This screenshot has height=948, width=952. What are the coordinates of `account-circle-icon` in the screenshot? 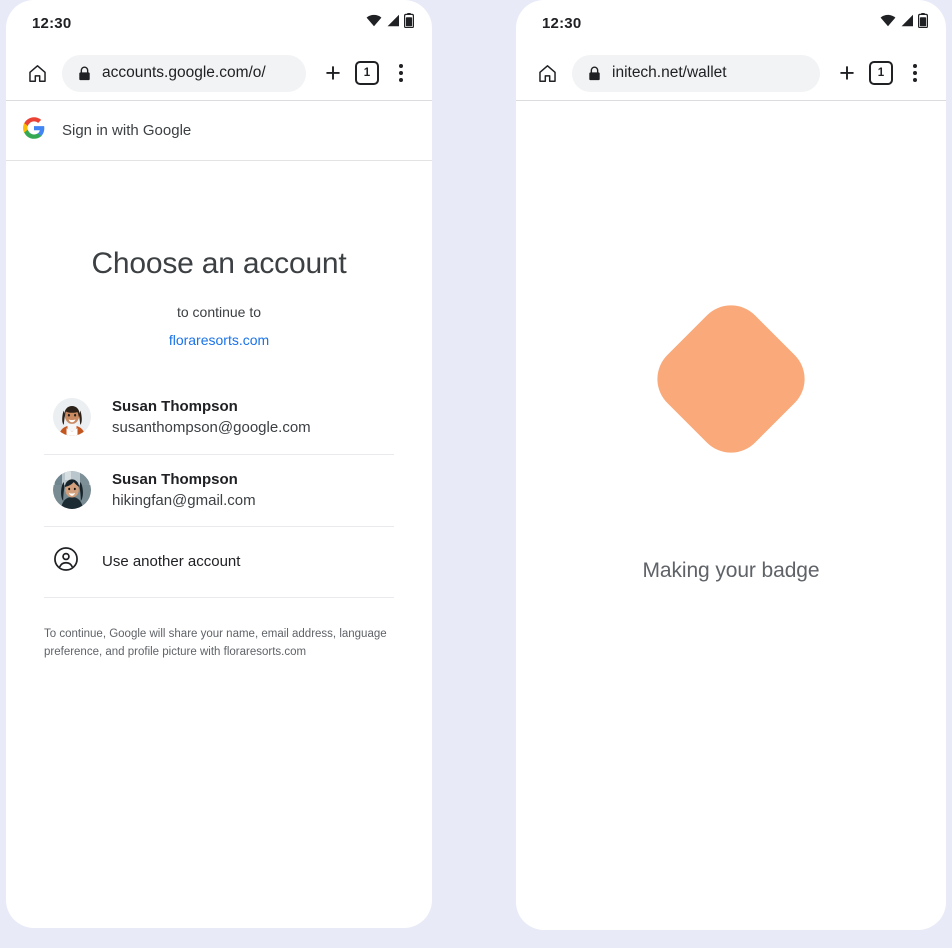 It's located at (66, 561).